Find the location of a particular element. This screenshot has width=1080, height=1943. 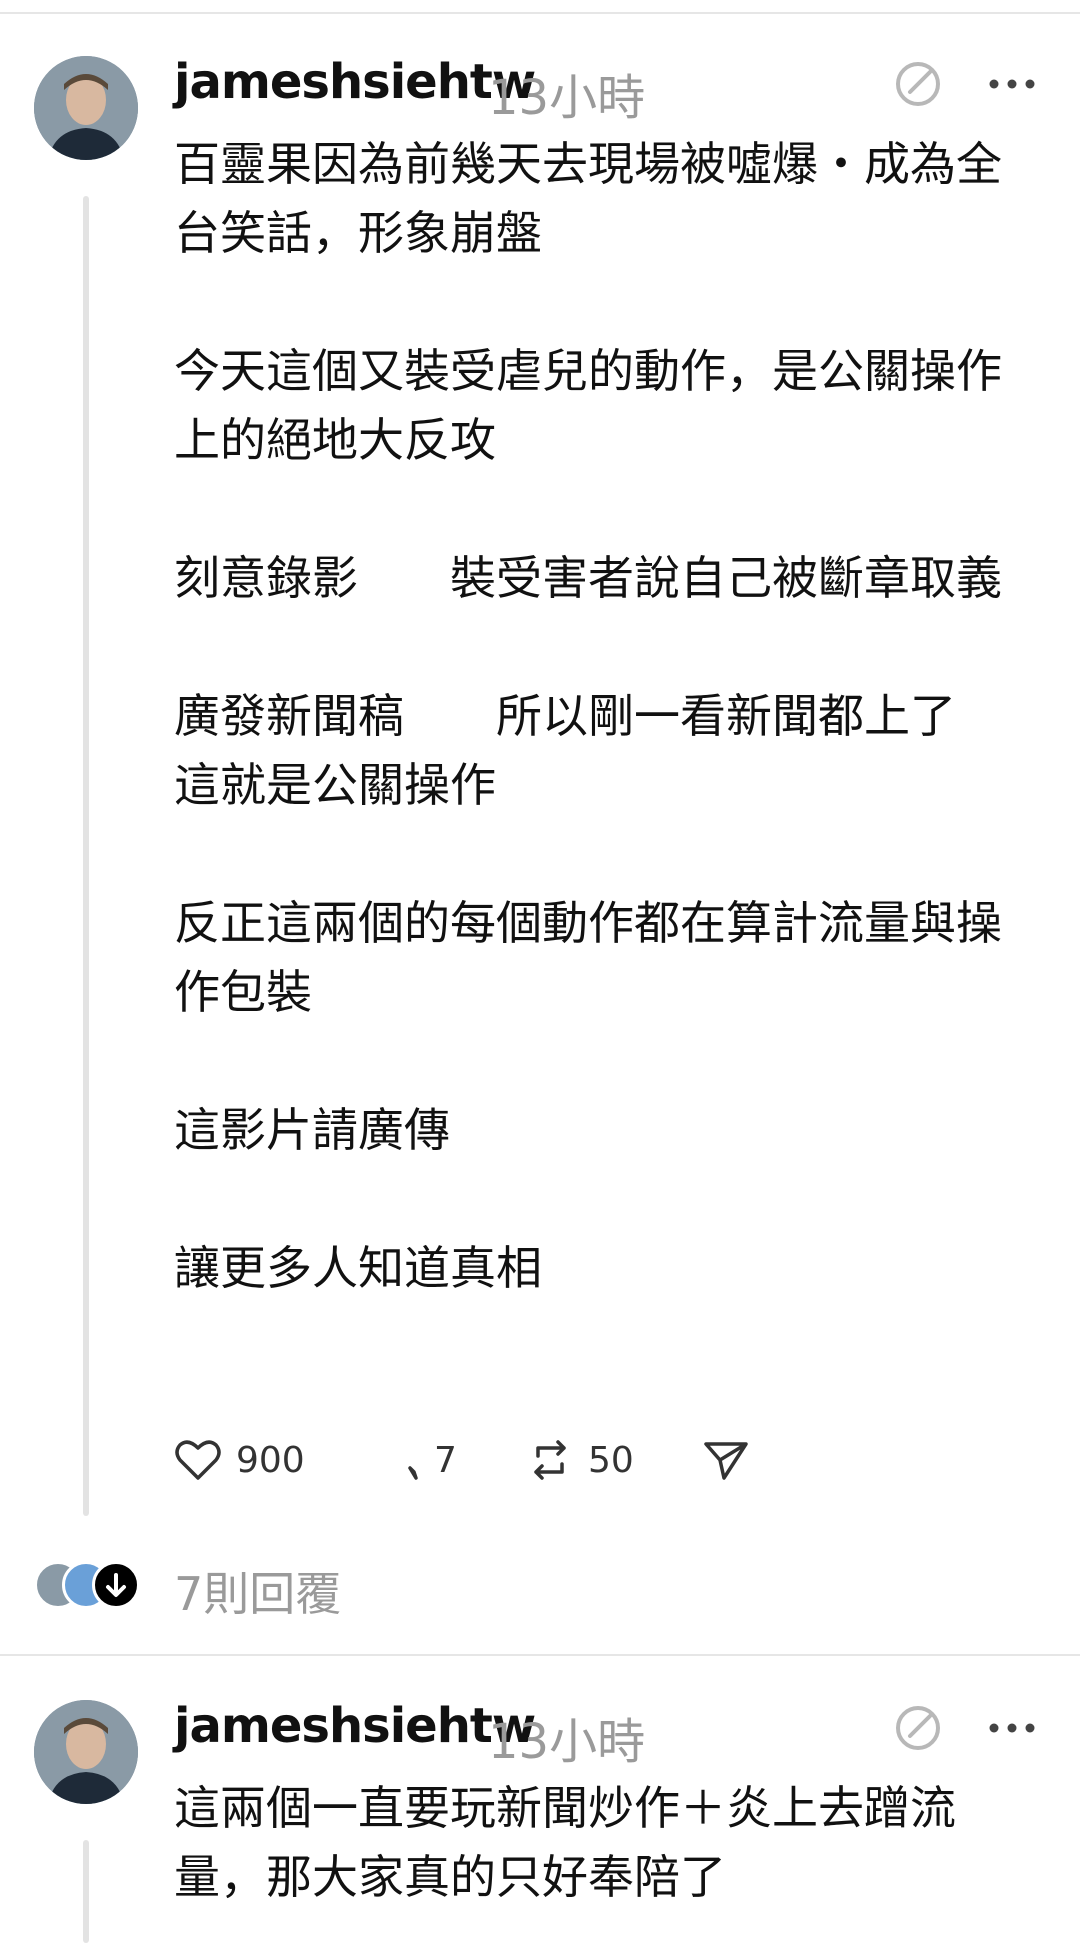

post-body: 這兩個一直要玩新聞炒作＋炎上去蹭流量，那大家真的只好奉陪了 is located at coordinates (565, 1842).